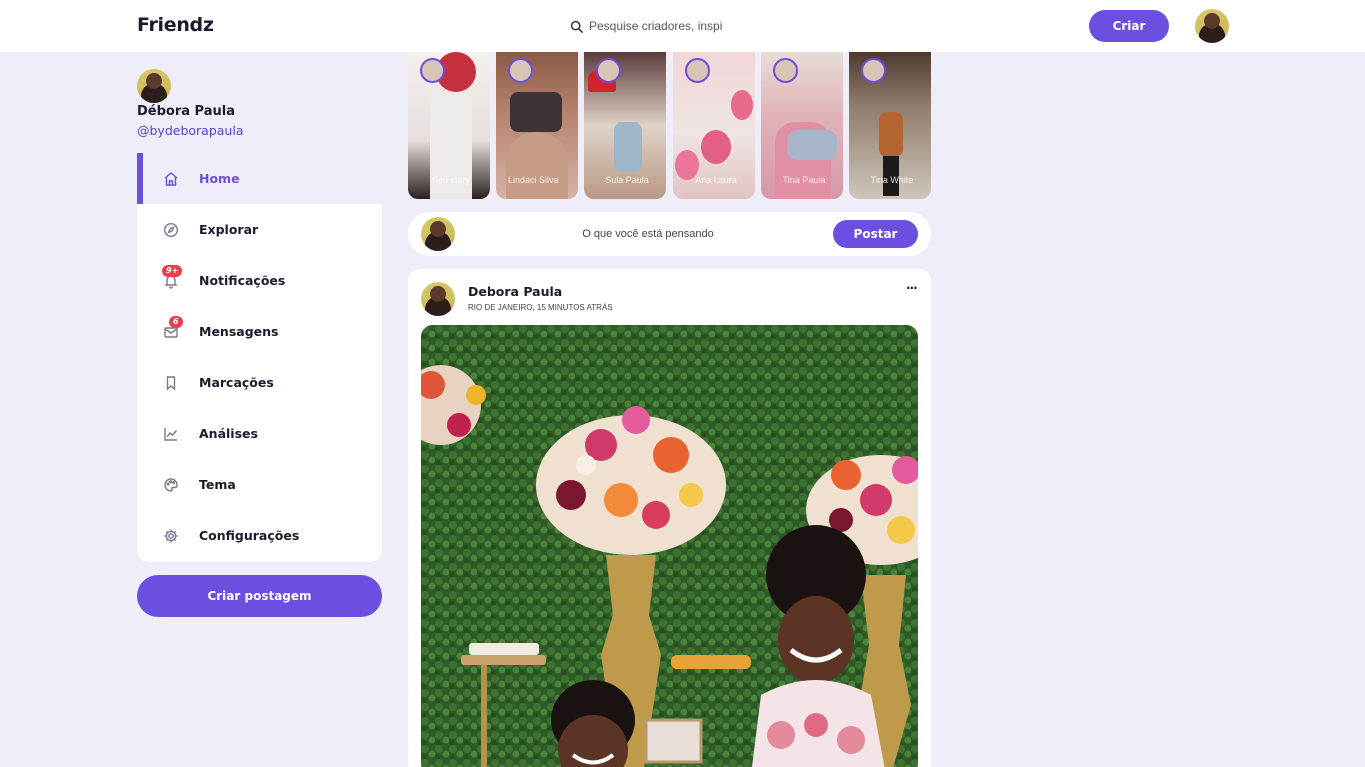 This screenshot has height=767, width=1365. Describe the element at coordinates (875, 234) in the screenshot. I see `post-button: Postar` at that location.